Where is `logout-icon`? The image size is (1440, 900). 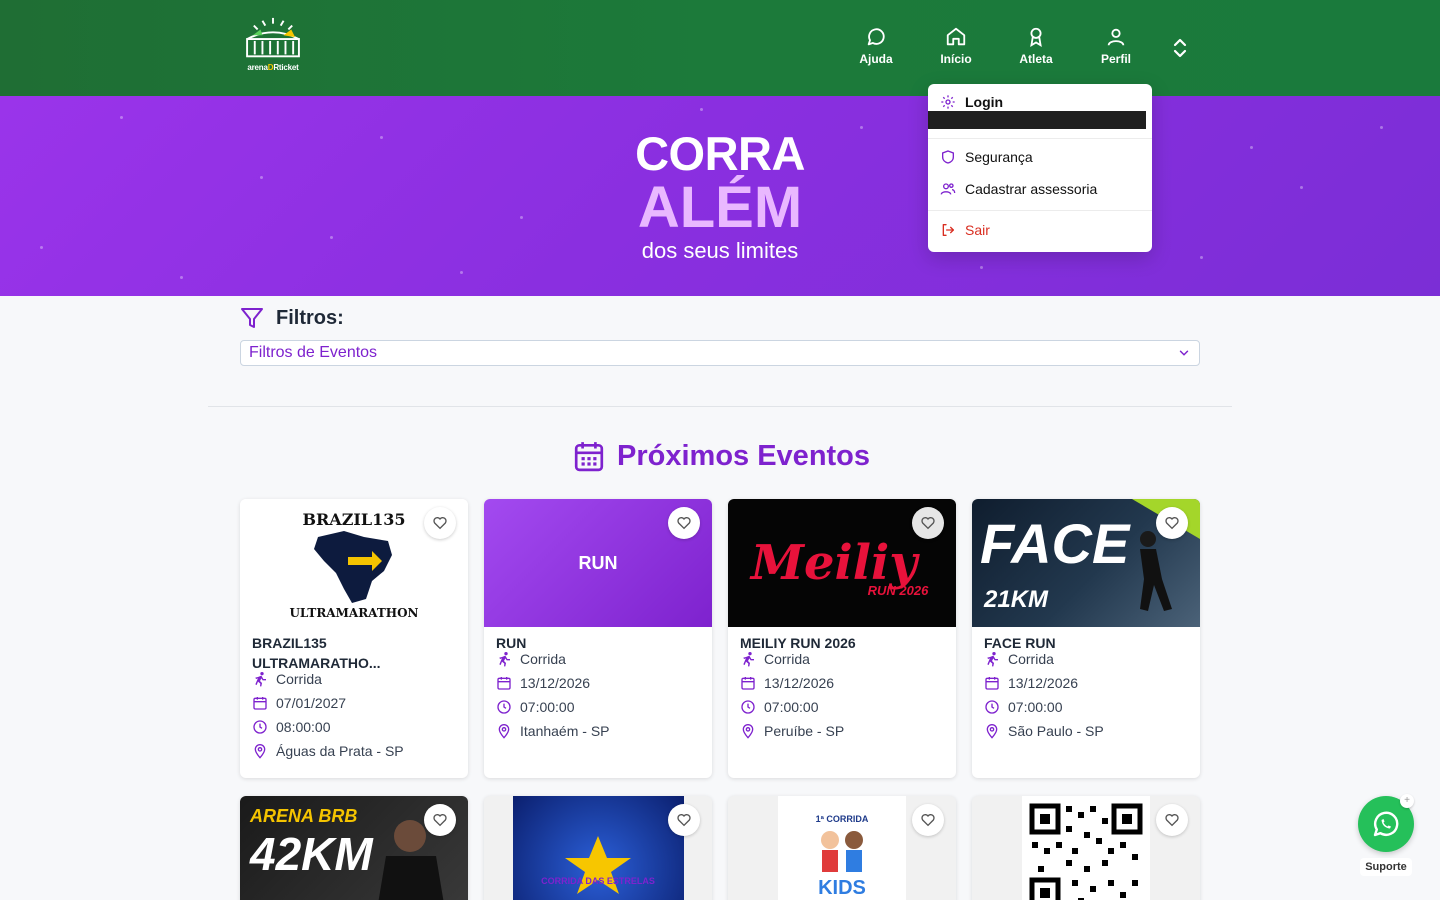 logout-icon is located at coordinates (948, 230).